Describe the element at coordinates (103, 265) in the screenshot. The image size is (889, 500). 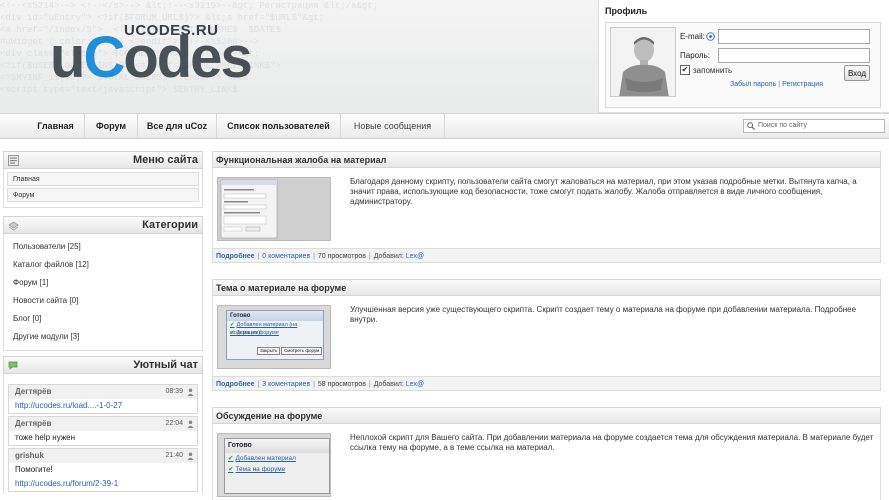
I see `category-item: Каталог файлов [12]` at that location.